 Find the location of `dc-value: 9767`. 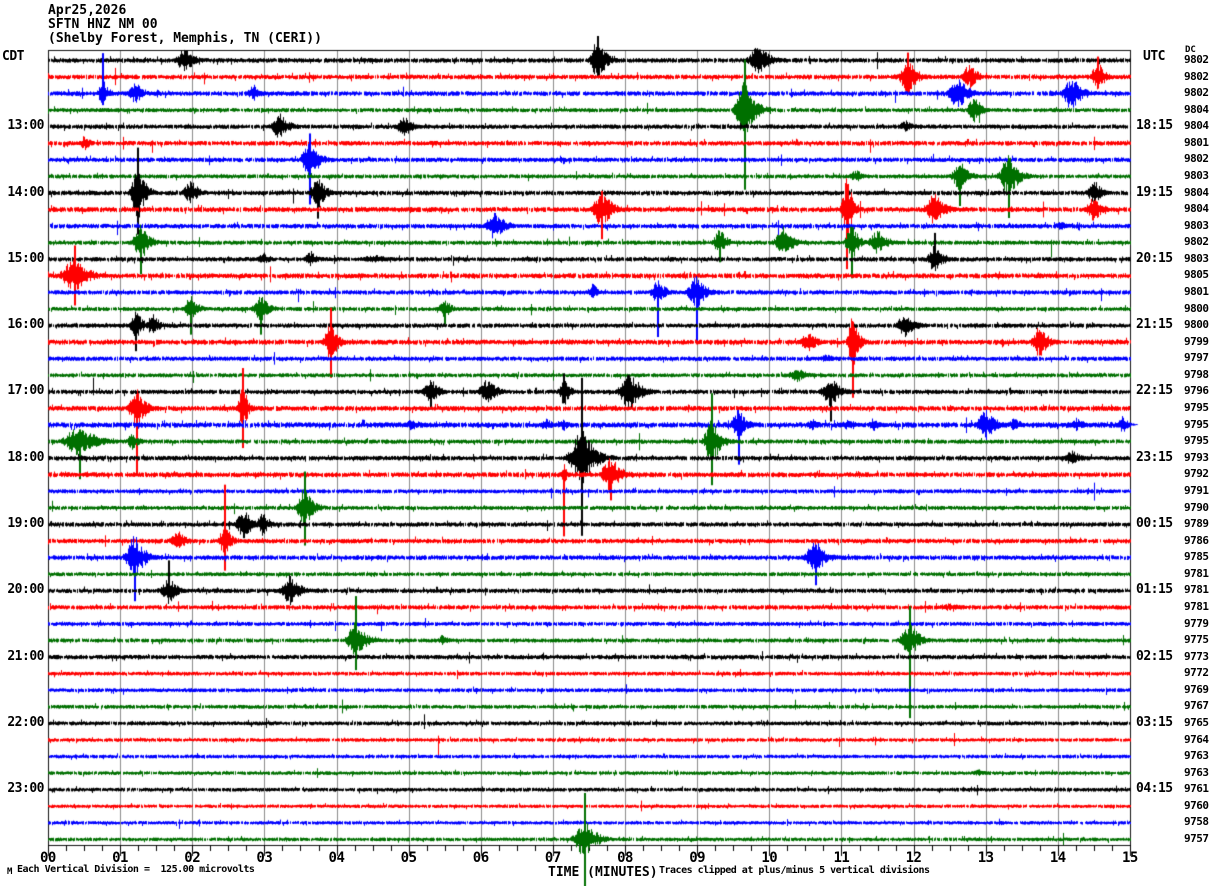

dc-value: 9767 is located at coordinates (1196, 706).